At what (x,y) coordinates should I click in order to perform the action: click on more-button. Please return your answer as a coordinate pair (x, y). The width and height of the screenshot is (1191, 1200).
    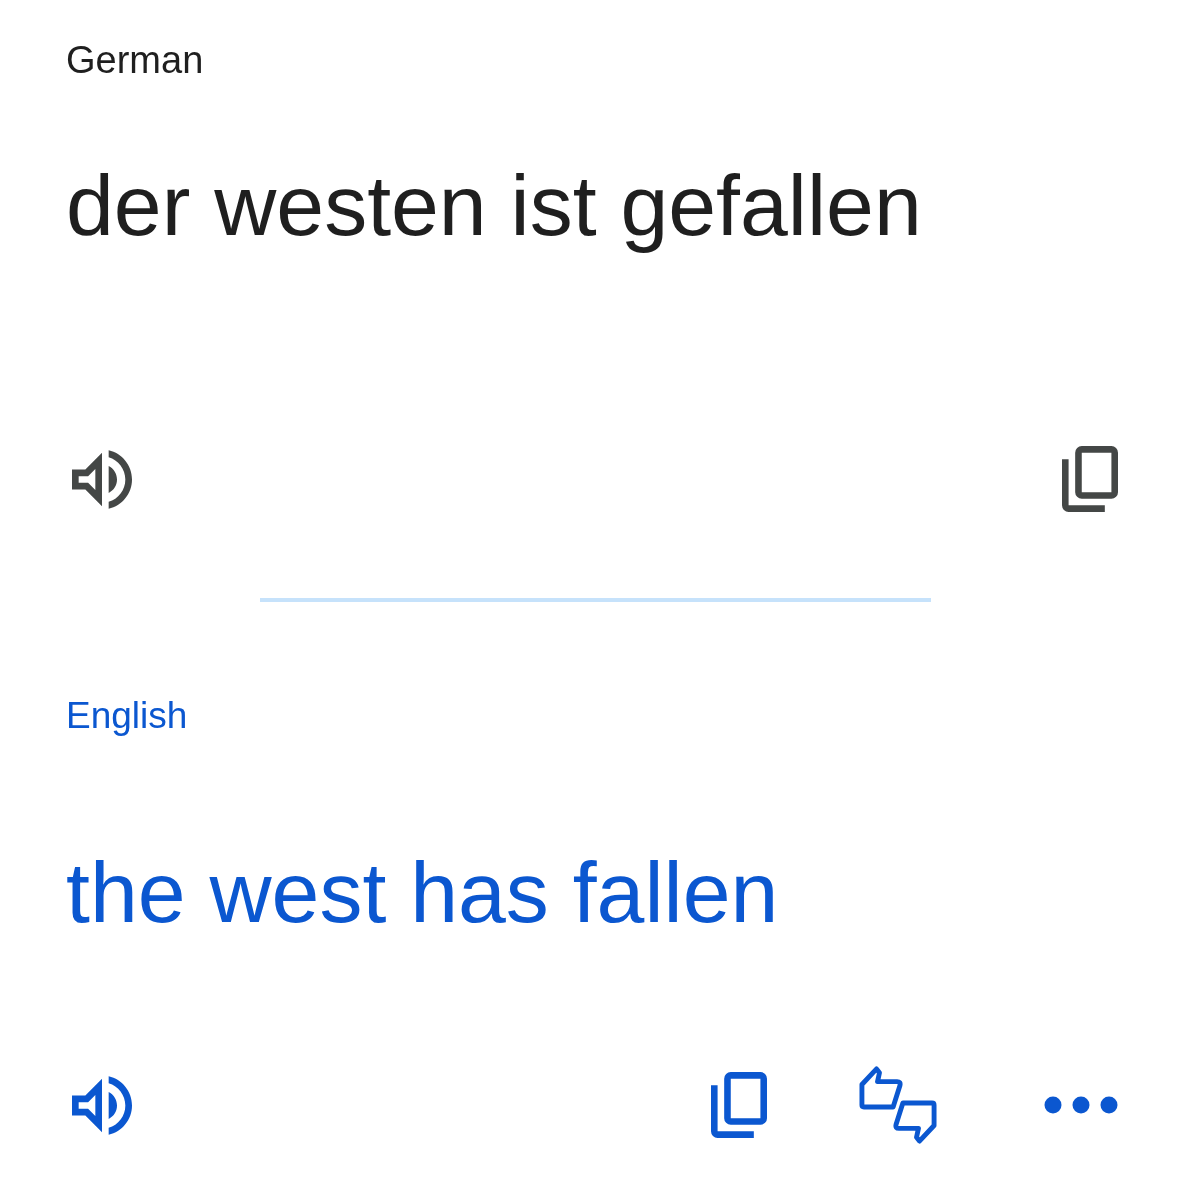
    Looking at the image, I should click on (1081, 1105).